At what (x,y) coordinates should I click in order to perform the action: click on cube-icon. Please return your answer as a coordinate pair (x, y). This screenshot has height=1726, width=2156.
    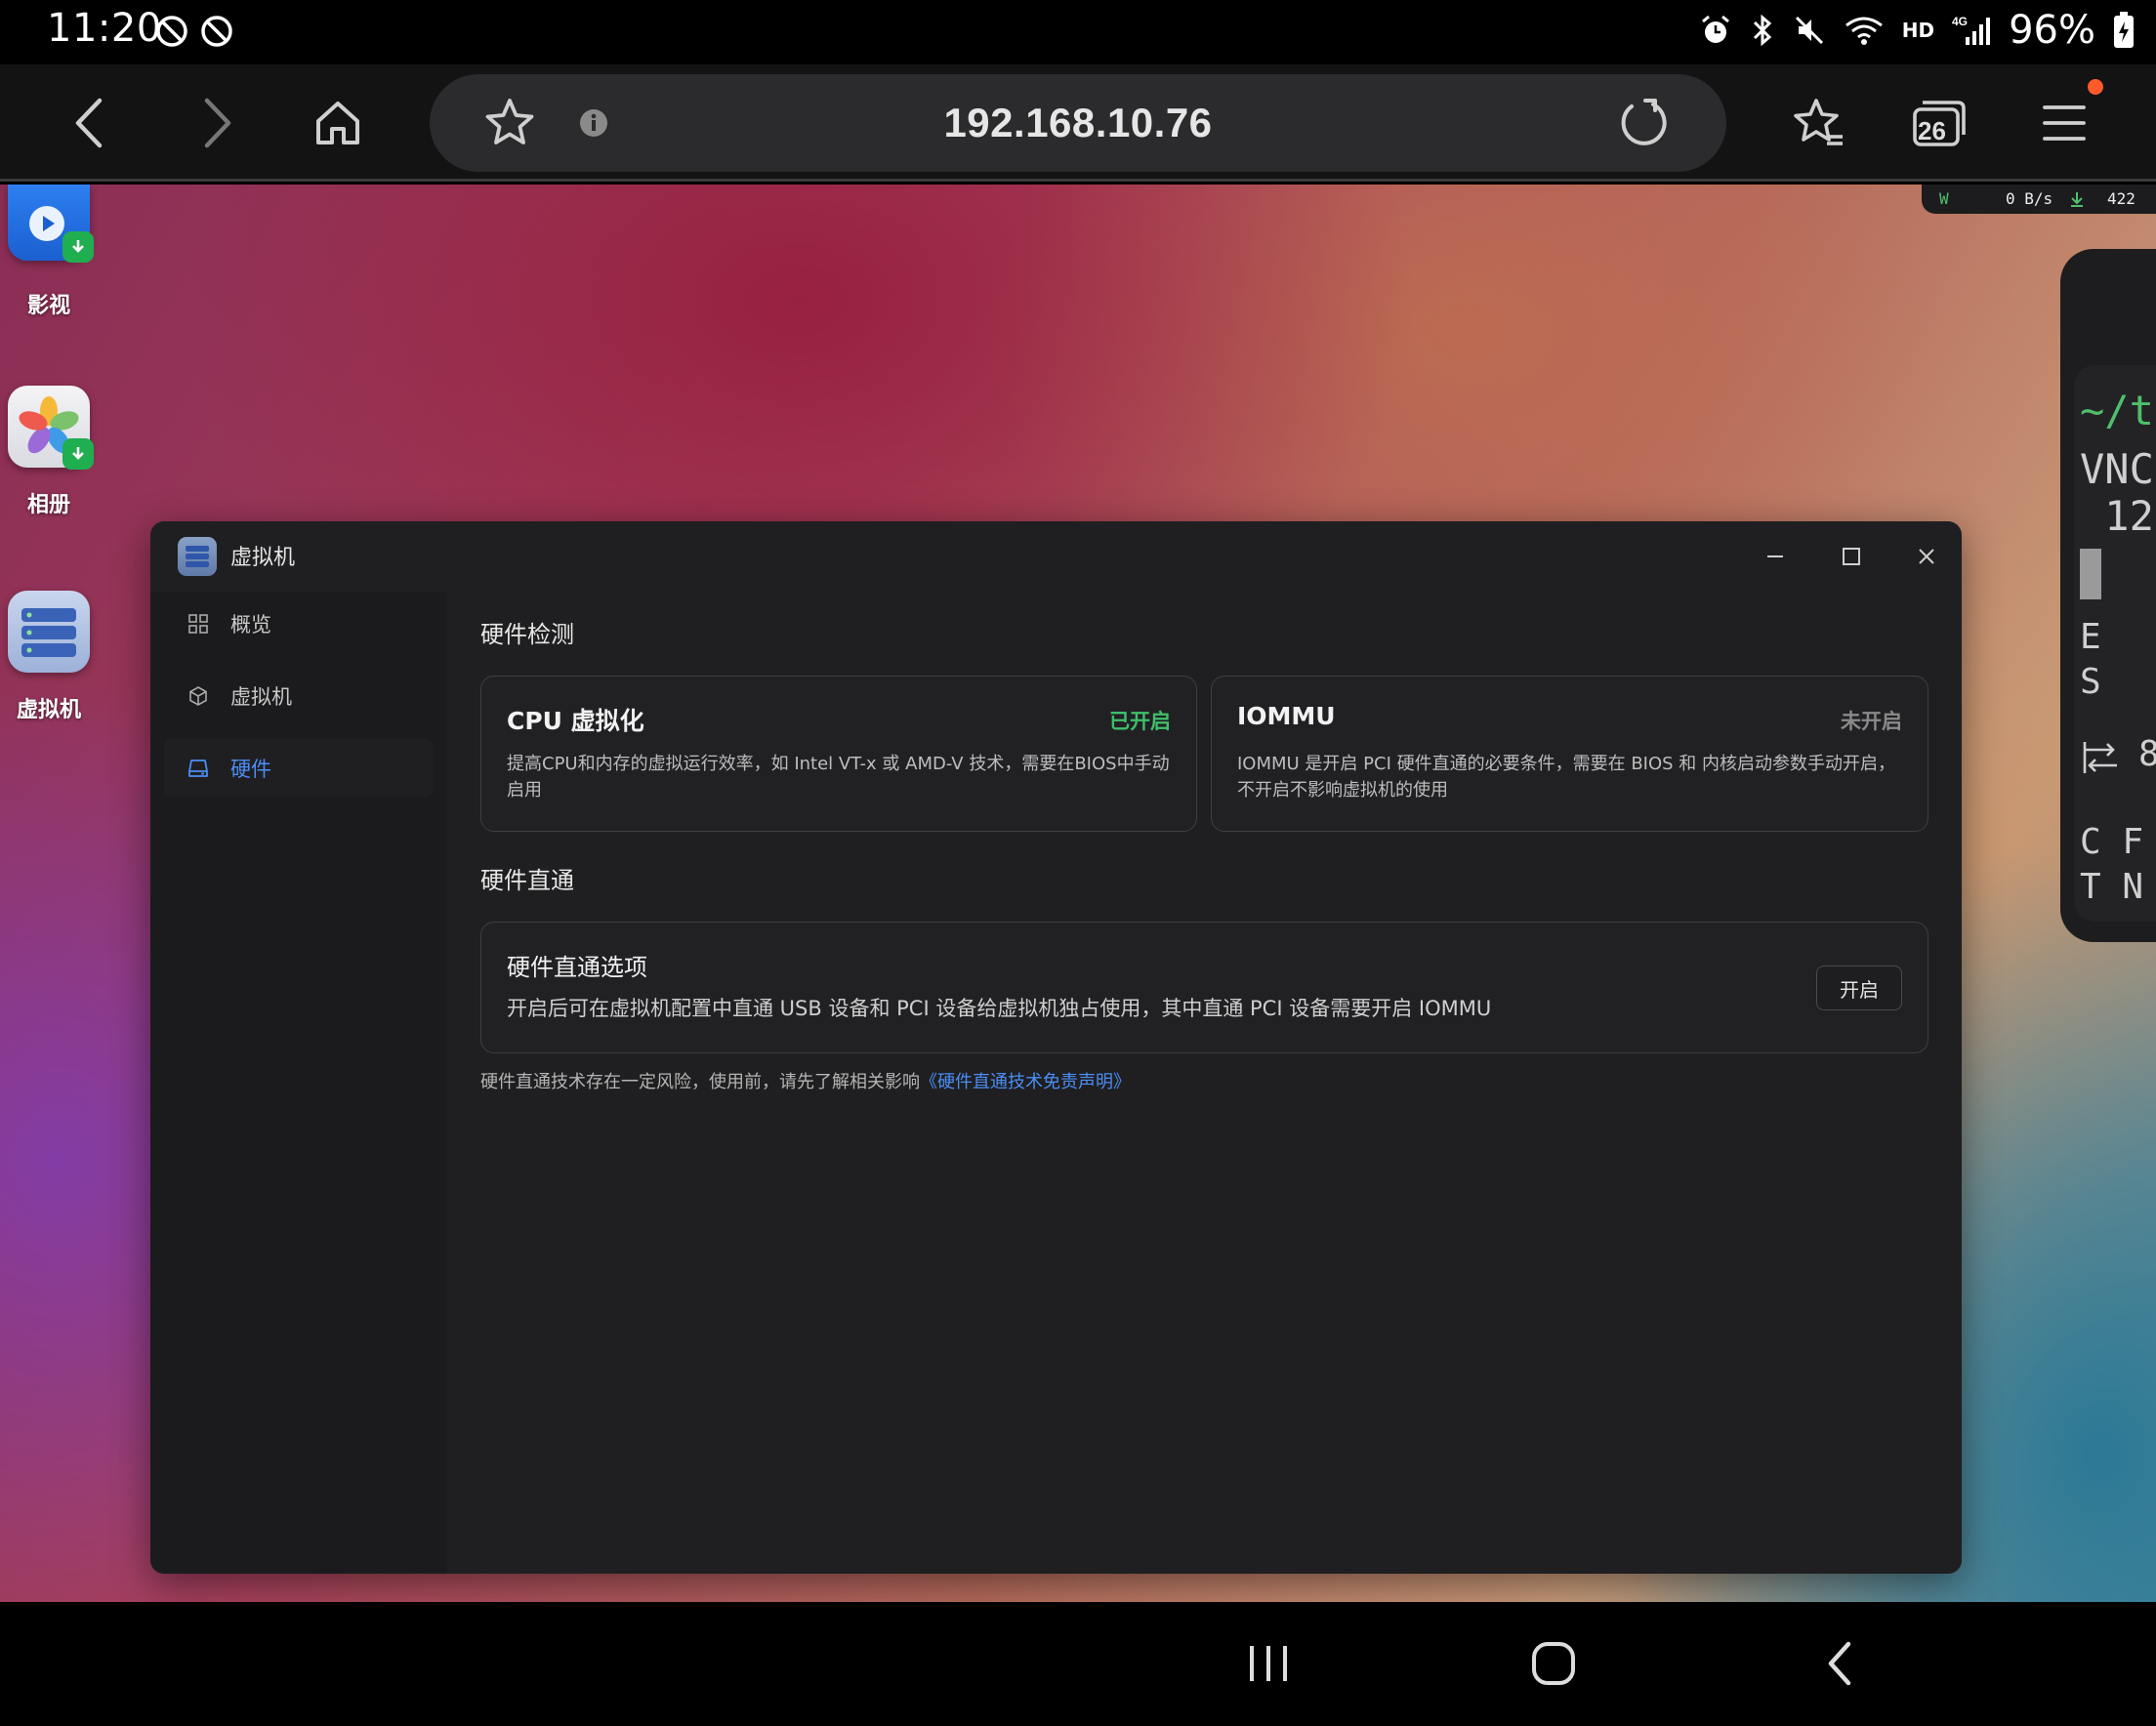
    Looking at the image, I should click on (198, 696).